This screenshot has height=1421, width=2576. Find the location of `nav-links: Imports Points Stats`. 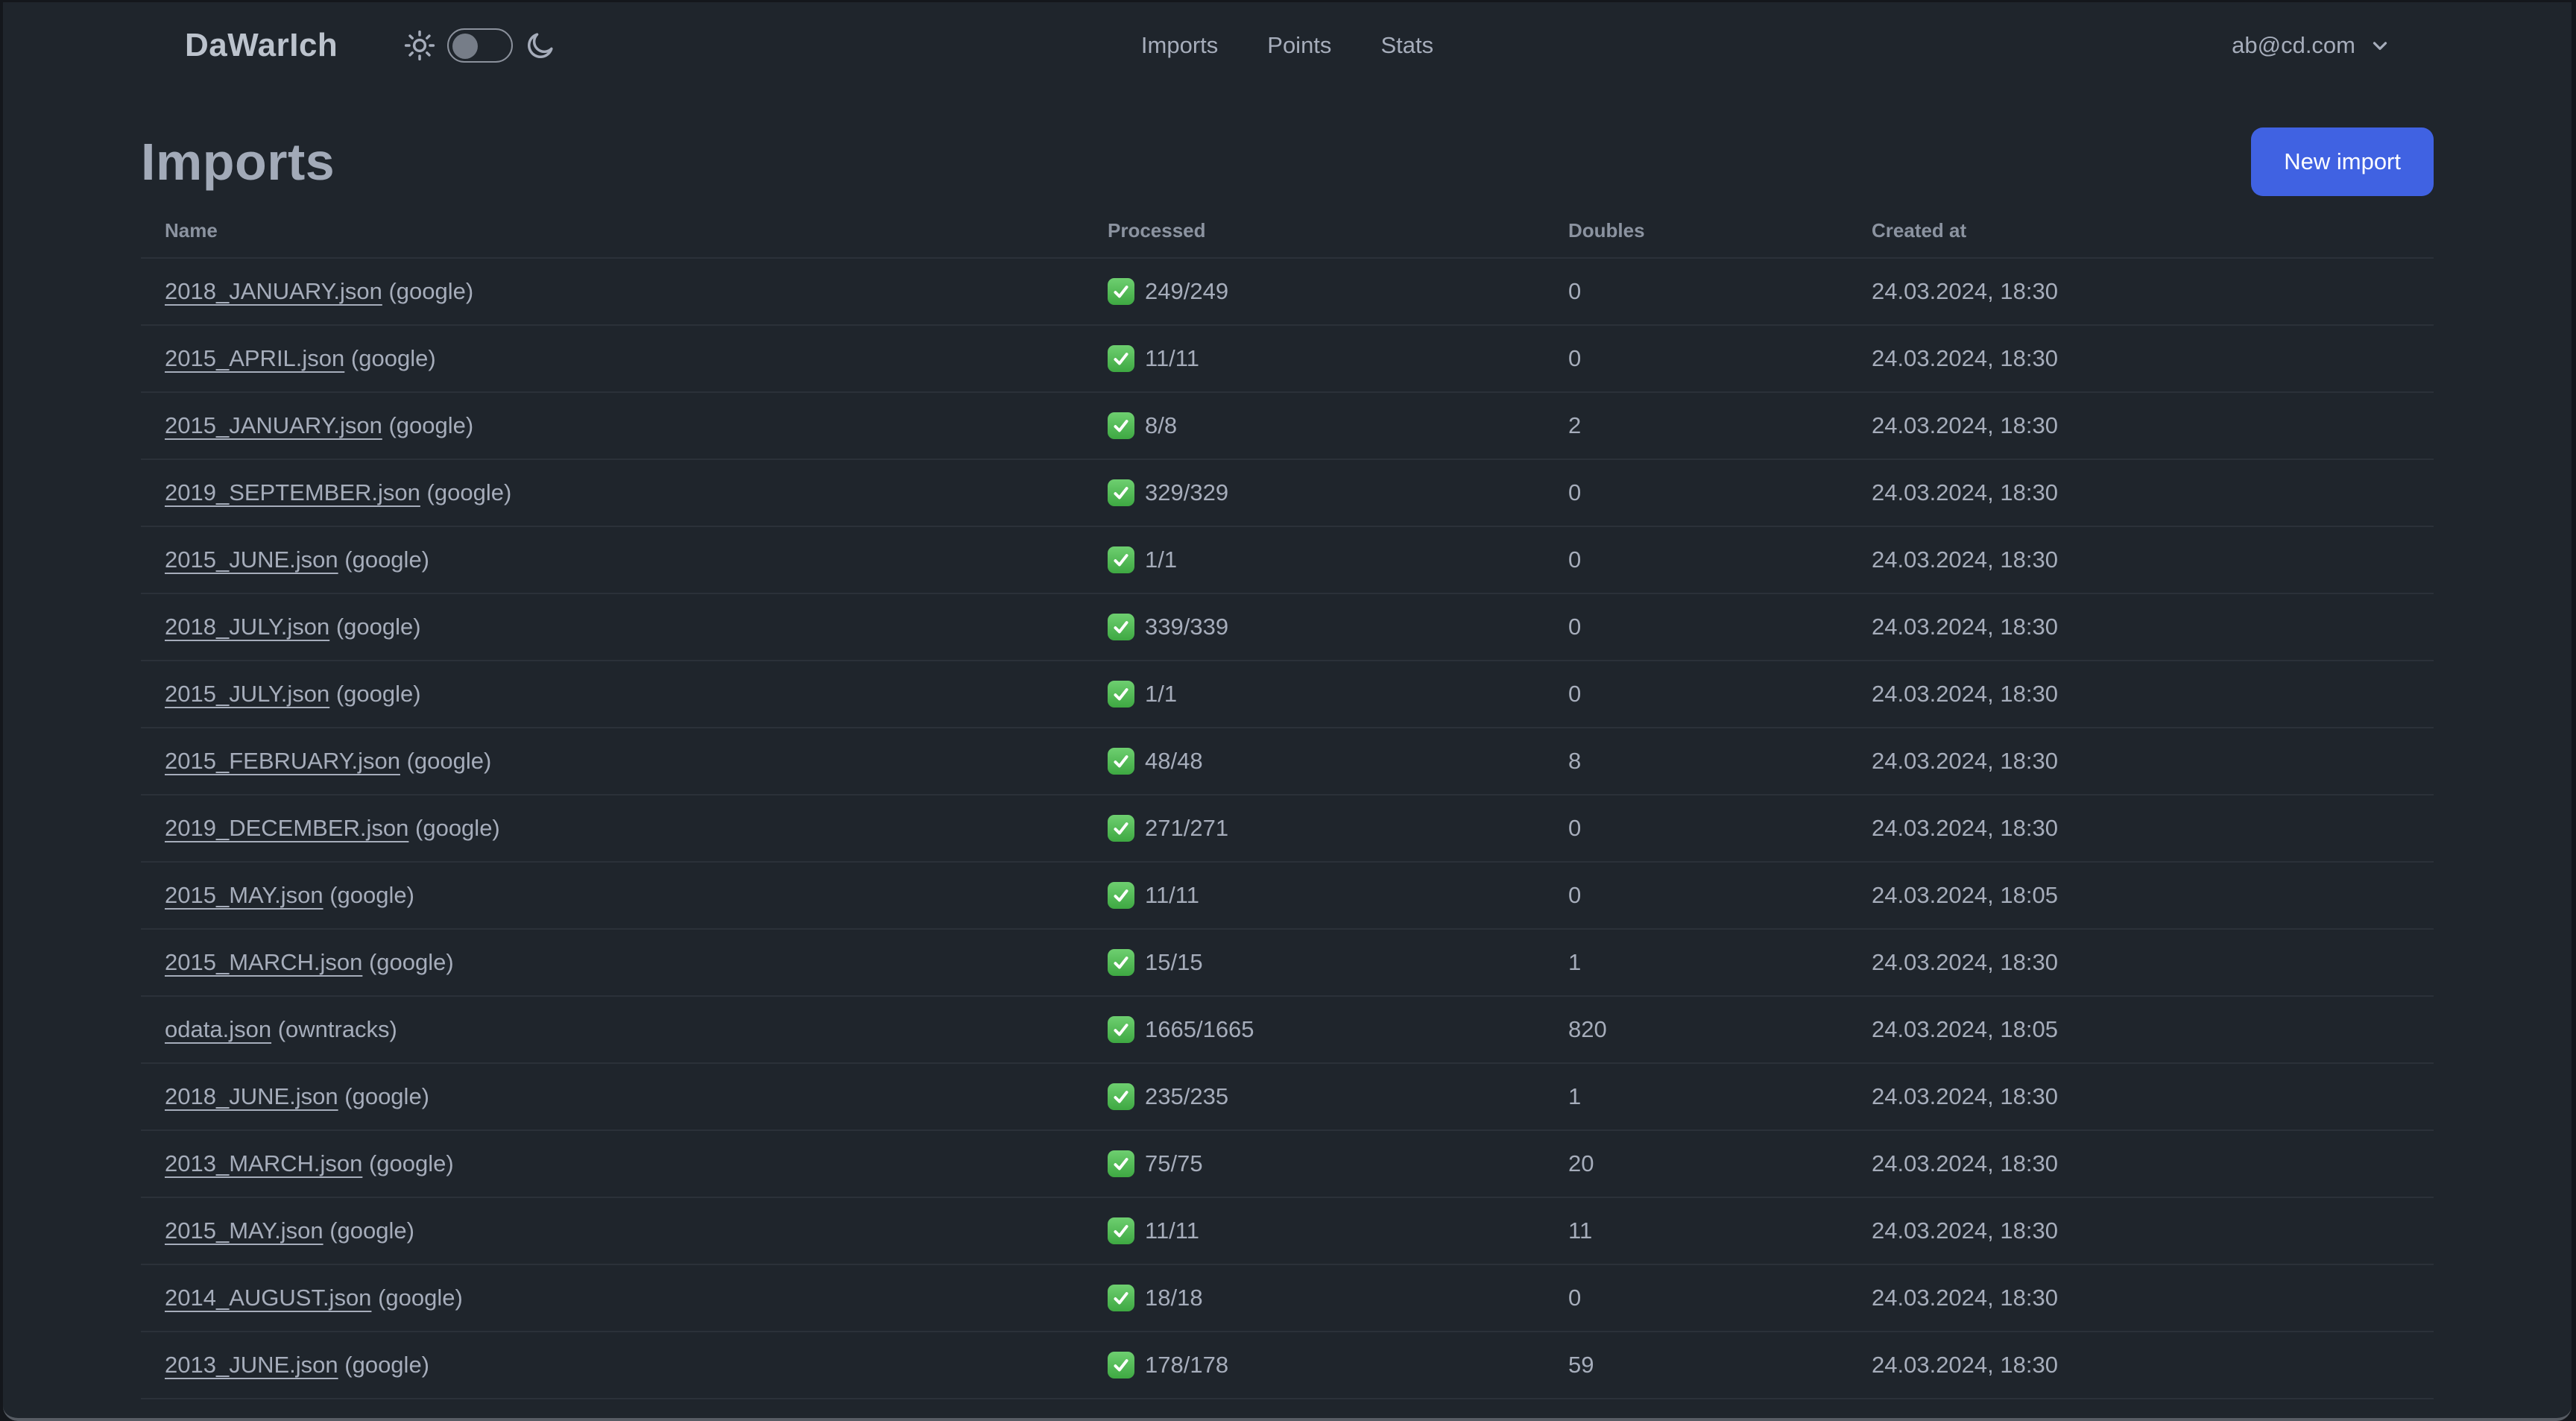

nav-links: Imports Points Stats is located at coordinates (1287, 45).